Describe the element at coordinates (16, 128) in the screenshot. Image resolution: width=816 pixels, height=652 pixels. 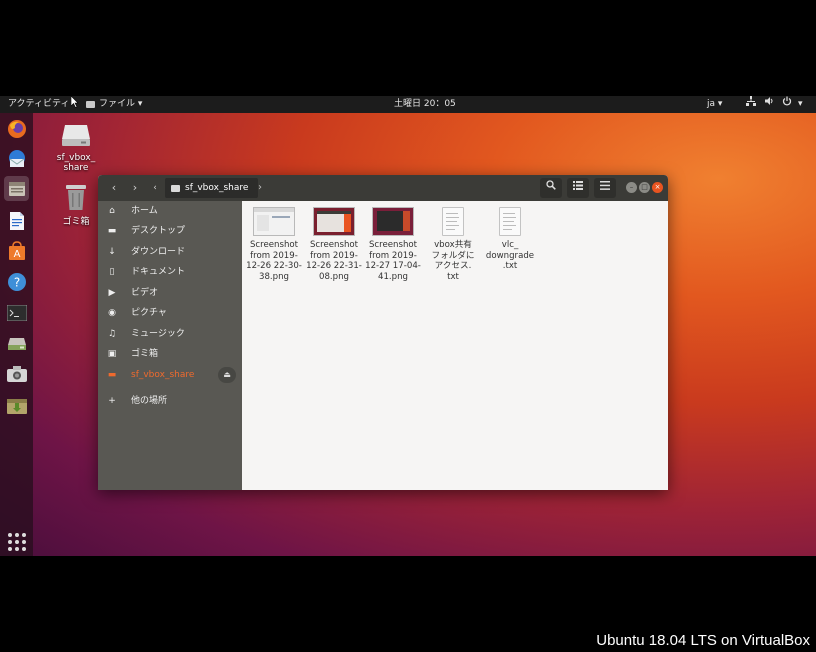
I see `firefox-icon` at that location.